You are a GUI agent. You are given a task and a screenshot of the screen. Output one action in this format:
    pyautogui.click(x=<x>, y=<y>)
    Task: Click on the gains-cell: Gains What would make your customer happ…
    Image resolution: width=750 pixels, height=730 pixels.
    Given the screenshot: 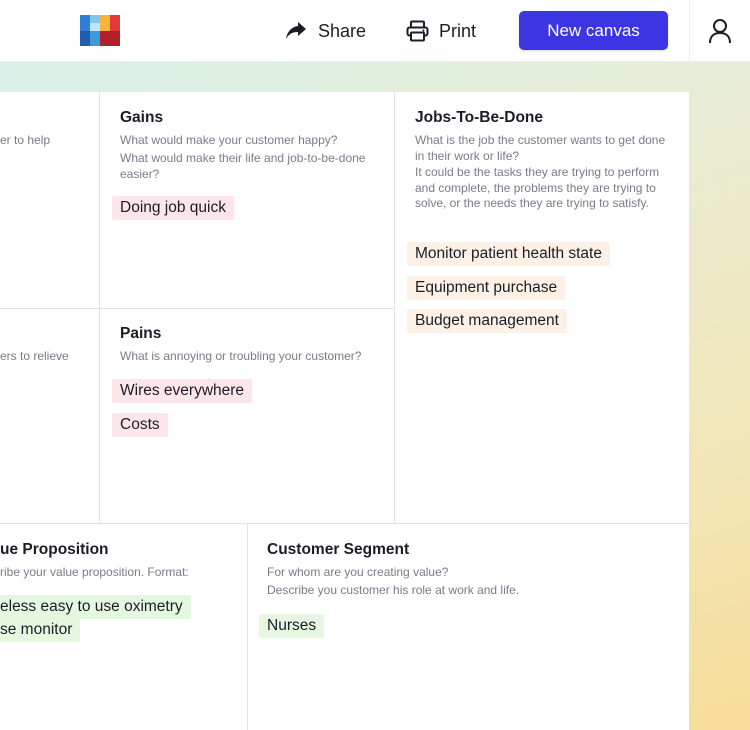 What is the action you would take?
    pyautogui.click(x=247, y=200)
    